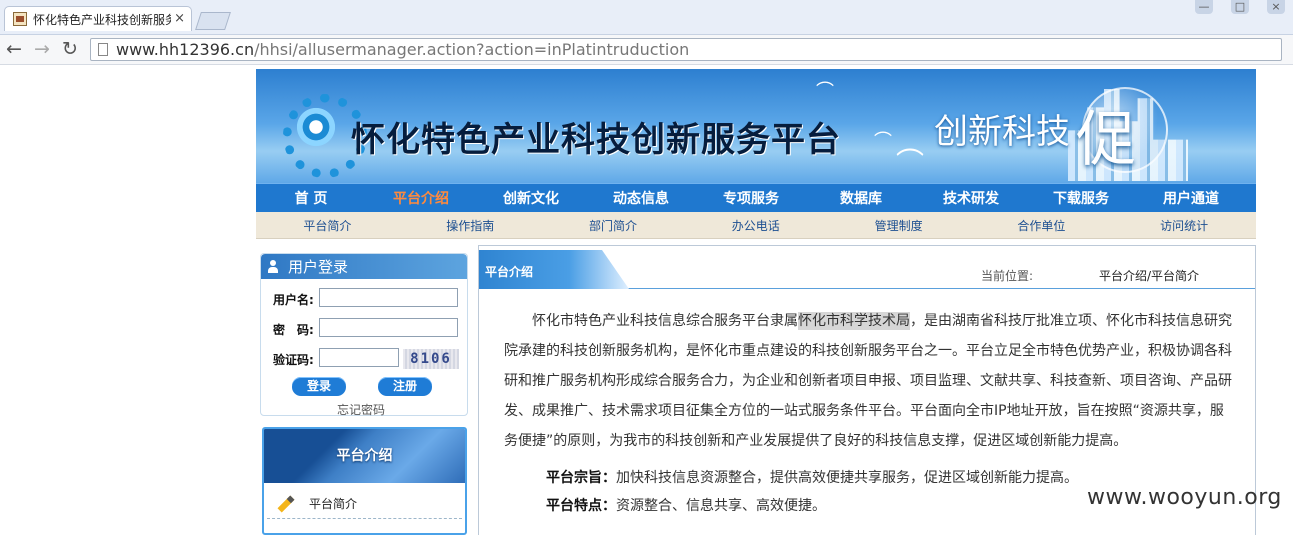 Image resolution: width=1293 pixels, height=535 pixels. What do you see at coordinates (179, 18) in the screenshot?
I see `close-icon: ×` at bounding box center [179, 18].